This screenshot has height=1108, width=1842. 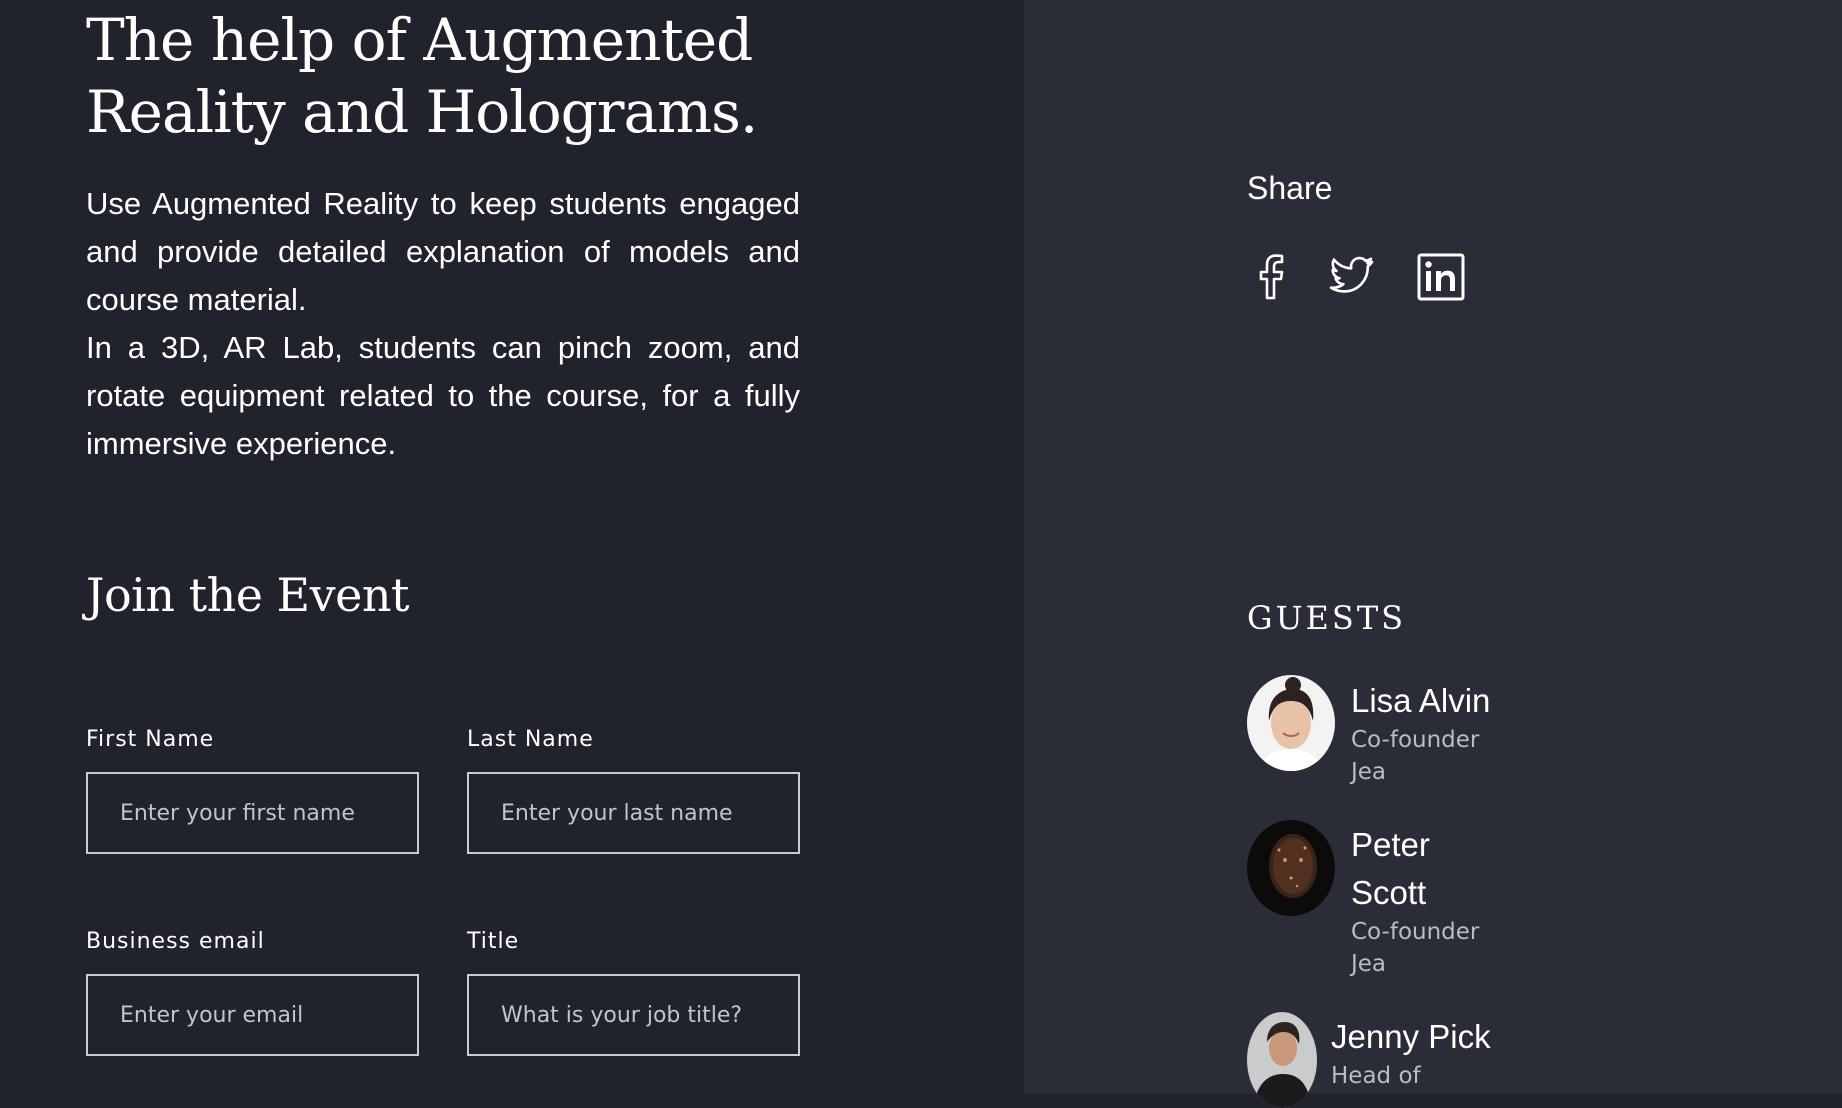 I want to click on twitter-icon, so click(x=1351, y=277).